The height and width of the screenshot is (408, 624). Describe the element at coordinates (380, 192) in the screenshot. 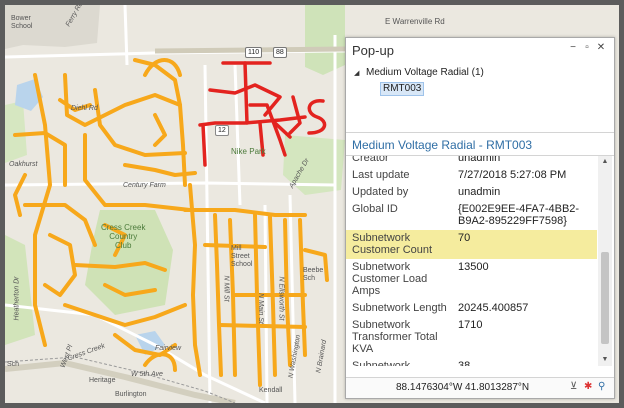

I see `attribute-key: Updated by` at that location.